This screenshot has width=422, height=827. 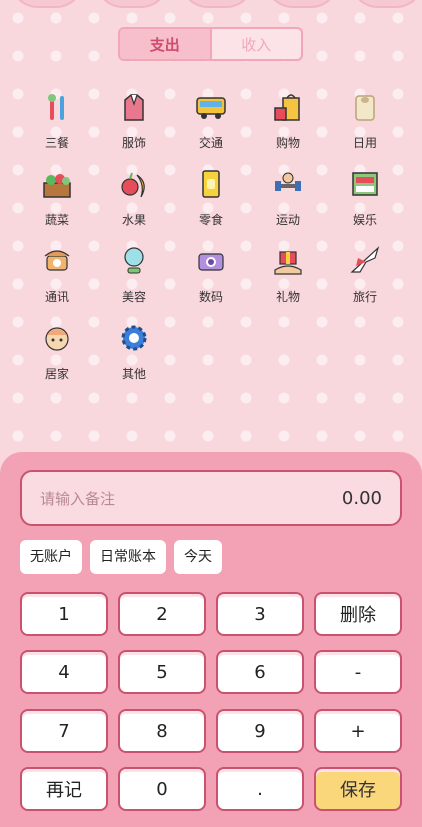 What do you see at coordinates (365, 108) in the screenshot?
I see `toilet-paper-icon` at bounding box center [365, 108].